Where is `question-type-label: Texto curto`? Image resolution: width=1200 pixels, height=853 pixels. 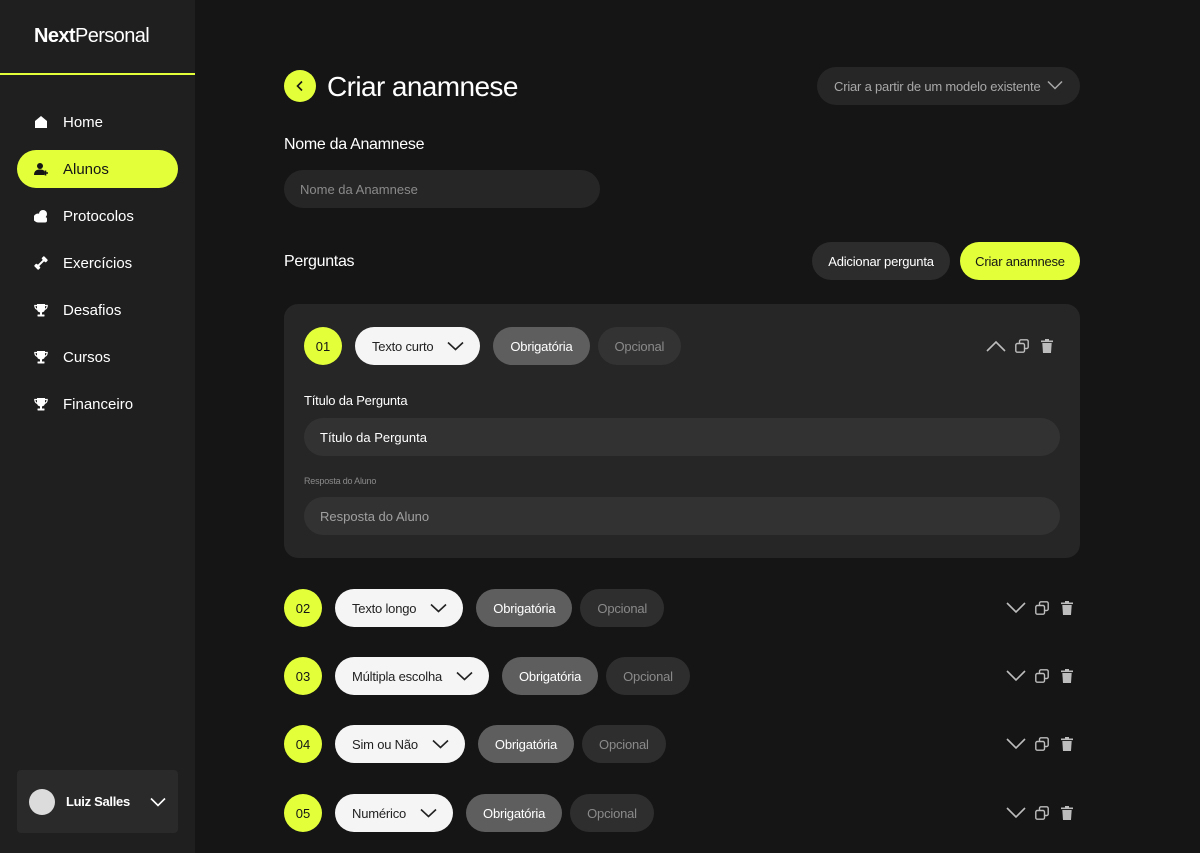
question-type-label: Texto curto is located at coordinates (403, 346).